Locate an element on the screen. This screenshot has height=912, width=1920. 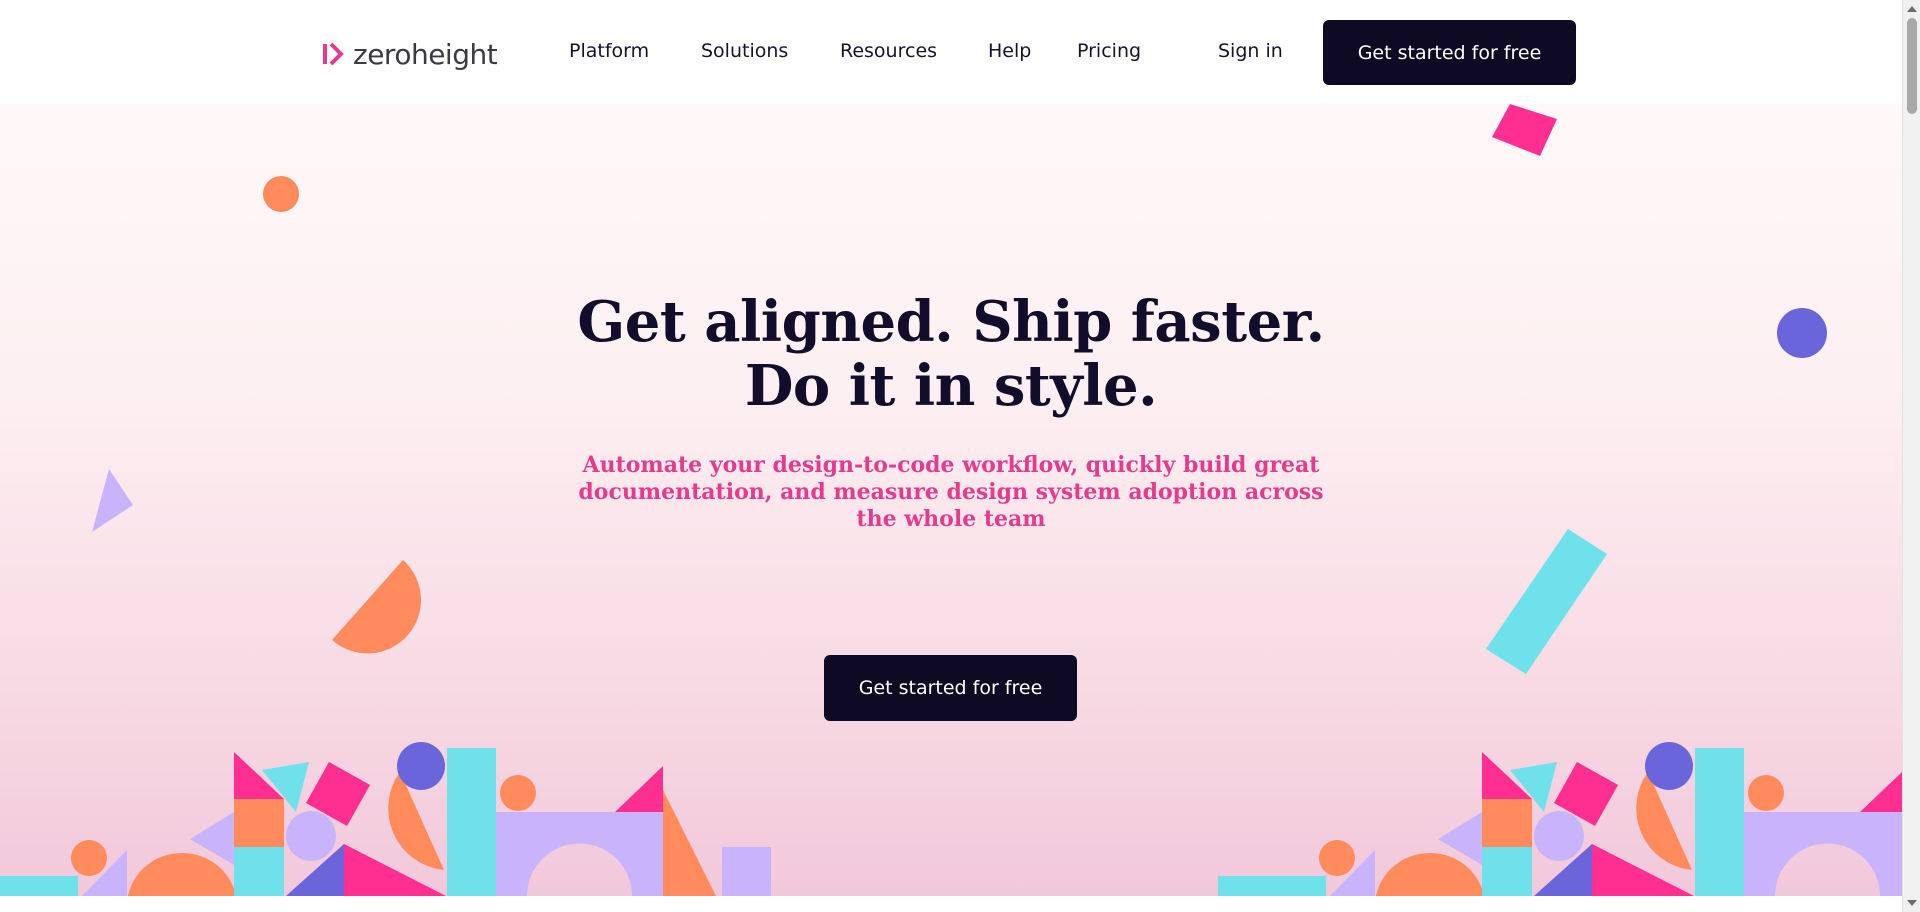
logo: zeroheight is located at coordinates (410, 54).